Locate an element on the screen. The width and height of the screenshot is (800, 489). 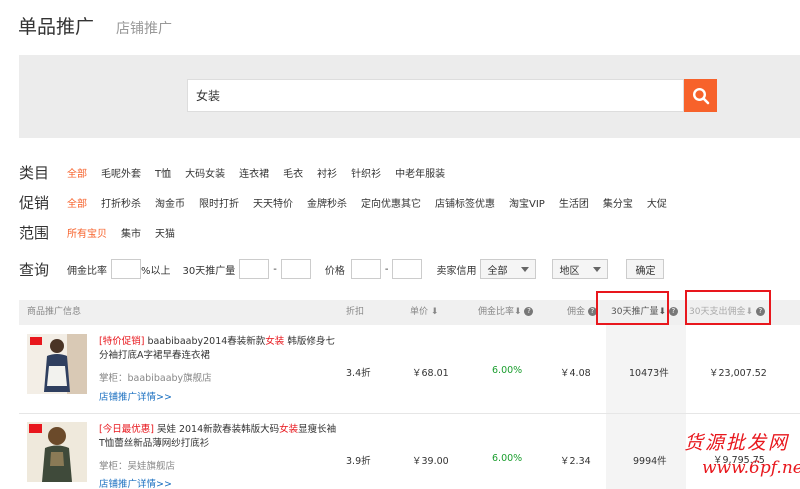
price-label: 价格 is located at coordinates (334, 271).